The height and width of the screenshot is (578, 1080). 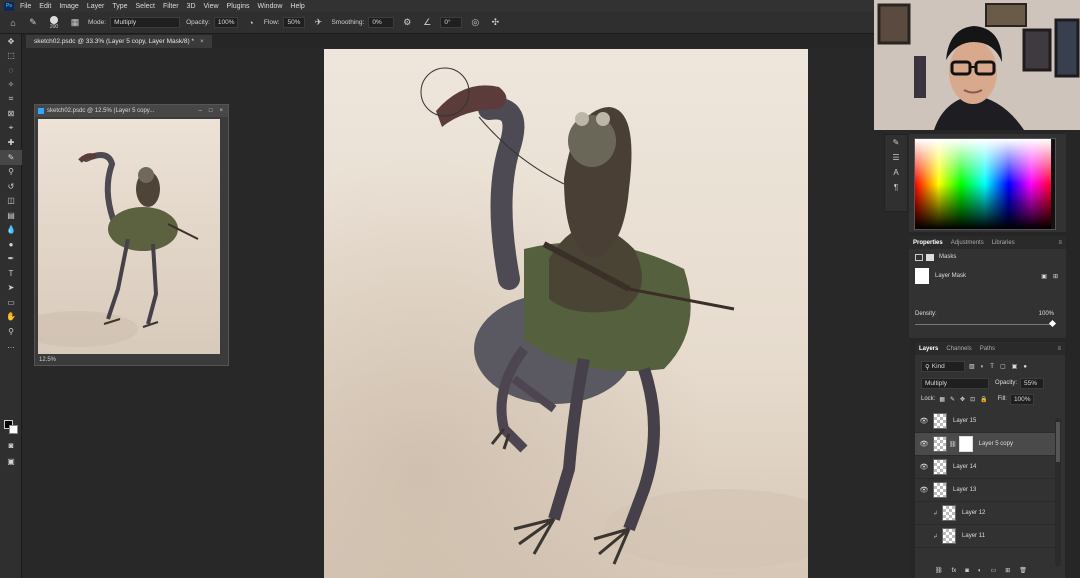 I want to click on floating-window-zoom: 12.5%, so click(x=47, y=360).